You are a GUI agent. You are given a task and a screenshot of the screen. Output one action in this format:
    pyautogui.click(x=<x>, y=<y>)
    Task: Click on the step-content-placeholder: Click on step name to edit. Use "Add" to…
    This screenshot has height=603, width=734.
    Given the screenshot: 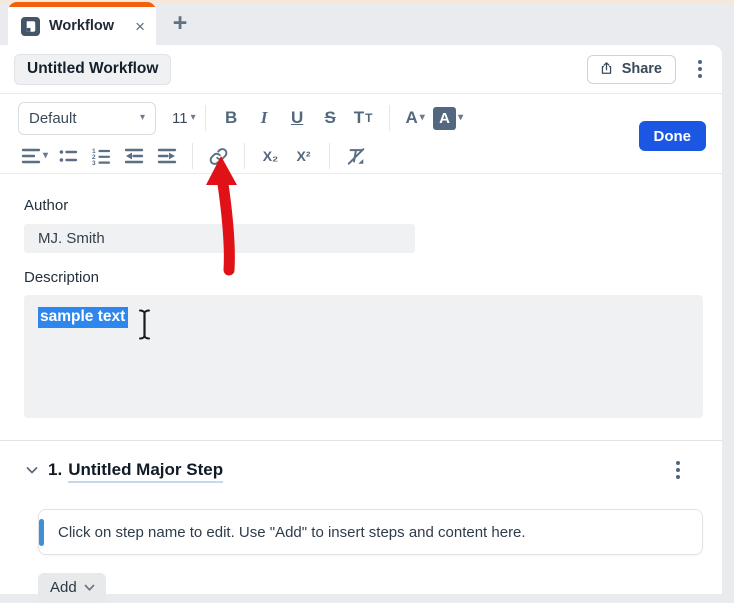 What is the action you would take?
    pyautogui.click(x=370, y=532)
    